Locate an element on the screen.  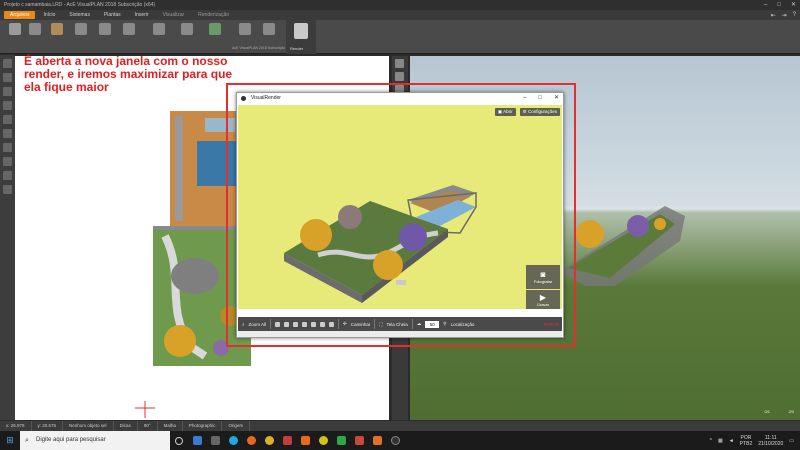
taskbar-app-8-icon is located at coordinates (377, 440).